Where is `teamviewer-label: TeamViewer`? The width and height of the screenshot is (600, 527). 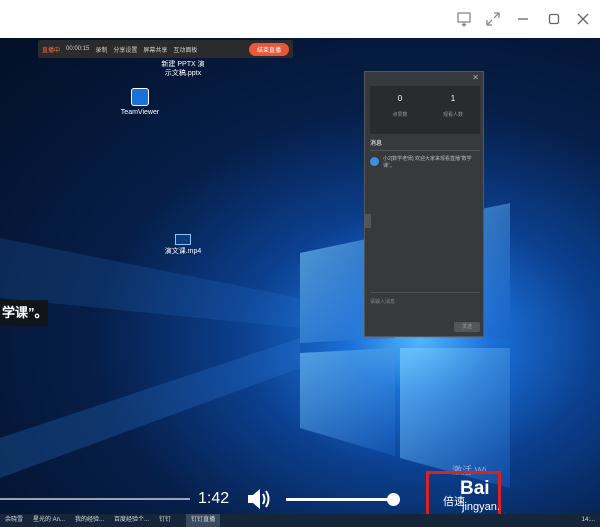 teamviewer-label: TeamViewer is located at coordinates (140, 112).